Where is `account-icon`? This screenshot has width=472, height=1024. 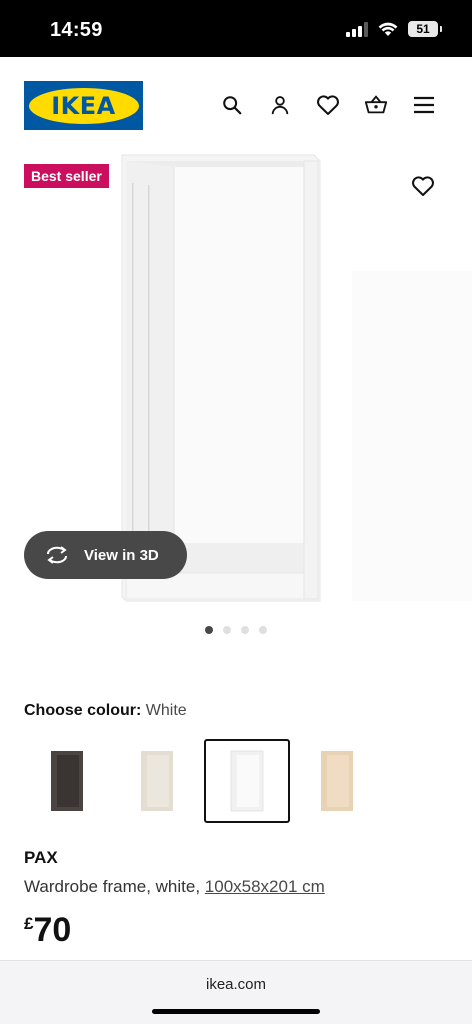
account-icon is located at coordinates (280, 105).